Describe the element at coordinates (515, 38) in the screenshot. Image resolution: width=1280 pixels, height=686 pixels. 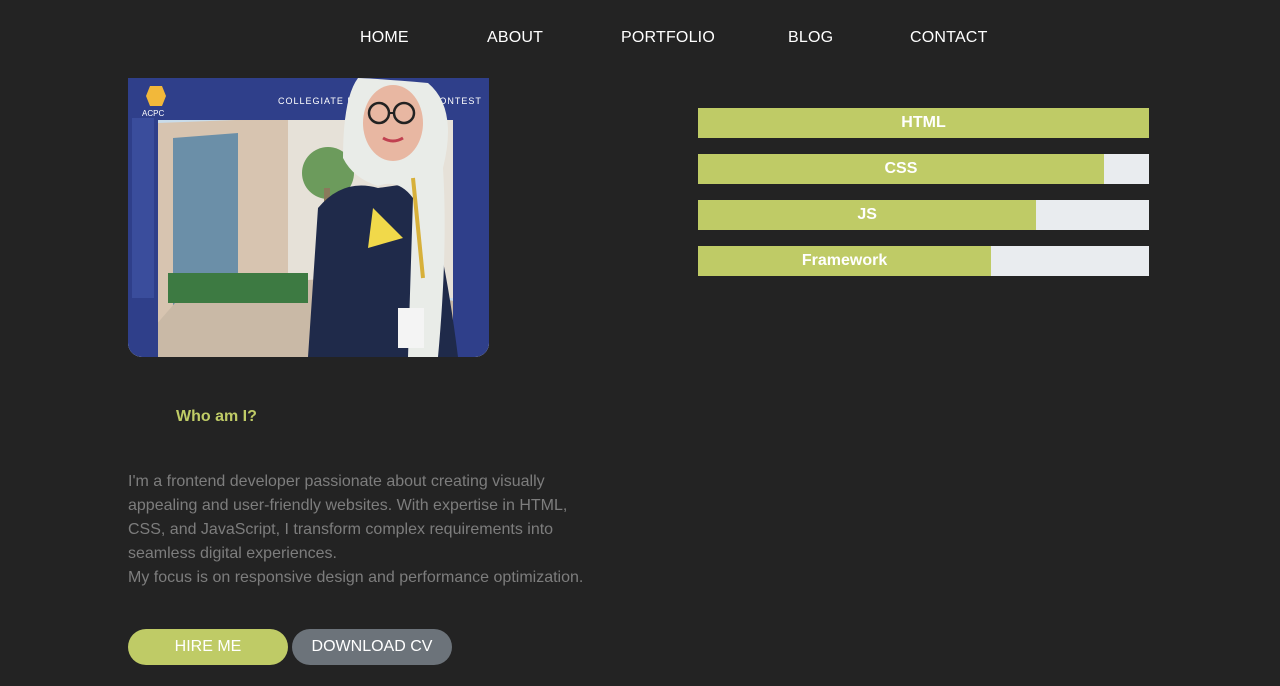
I see `nav-about-link: ABOUT` at that location.